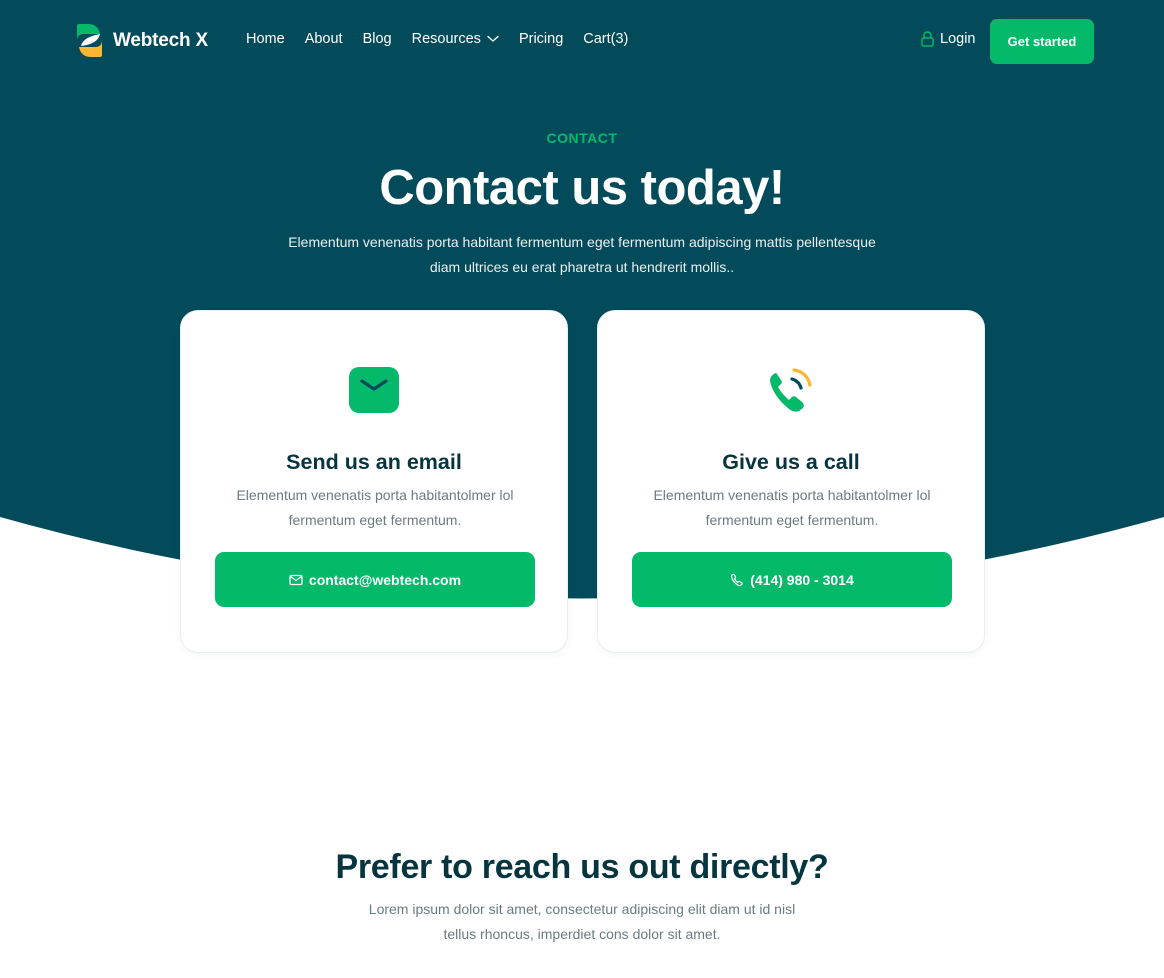 The height and width of the screenshot is (978, 1164). What do you see at coordinates (582, 138) in the screenshot?
I see `section-eyebrow: CONTACT` at bounding box center [582, 138].